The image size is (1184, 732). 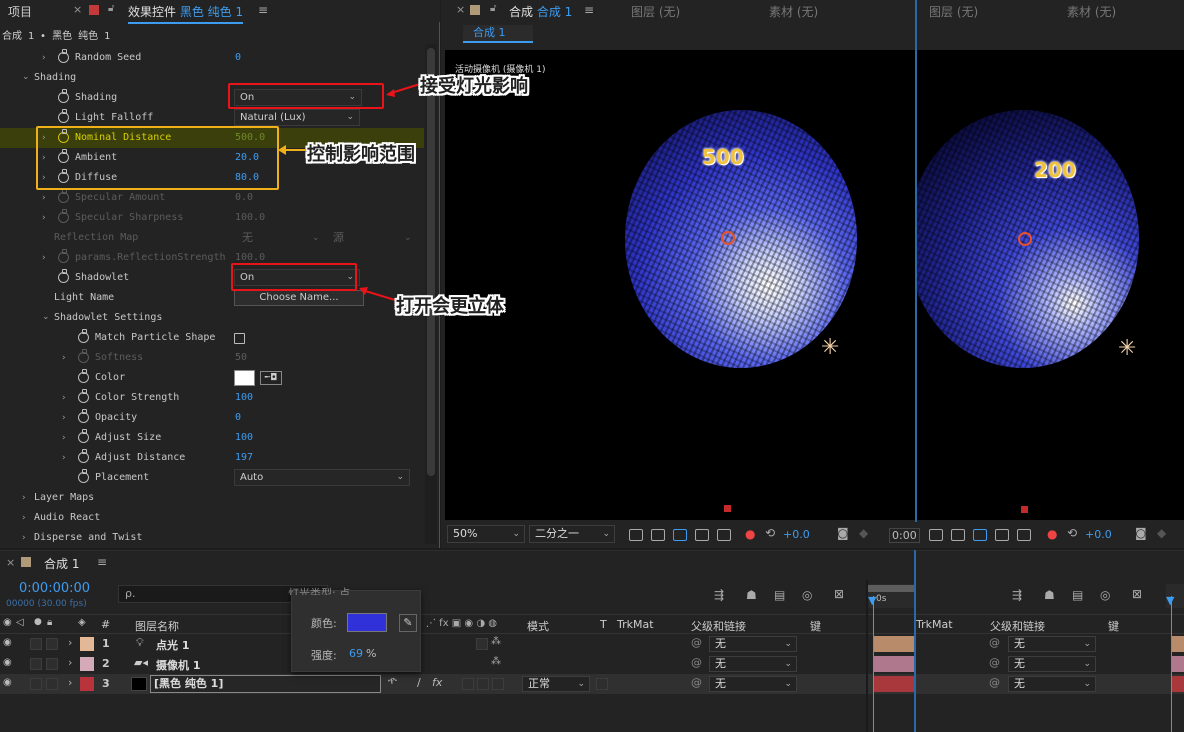 What do you see at coordinates (1052, 534) in the screenshot?
I see `color-channels-icon-2: ●` at bounding box center [1052, 534].